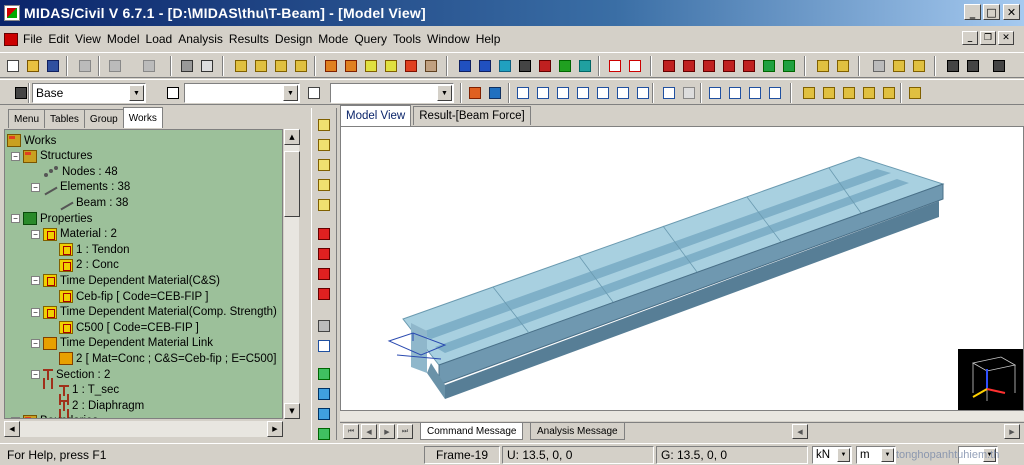 This screenshot has height=465, width=1024. What do you see at coordinates (545, 66) in the screenshot?
I see `load3-icon` at bounding box center [545, 66].